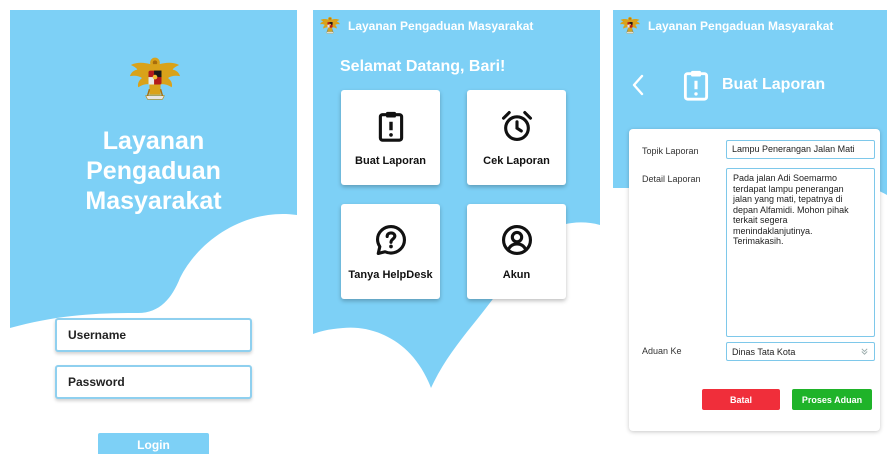 This screenshot has height=454, width=887. Describe the element at coordinates (670, 151) in the screenshot. I see `topik-label: Topik Laporan` at that location.